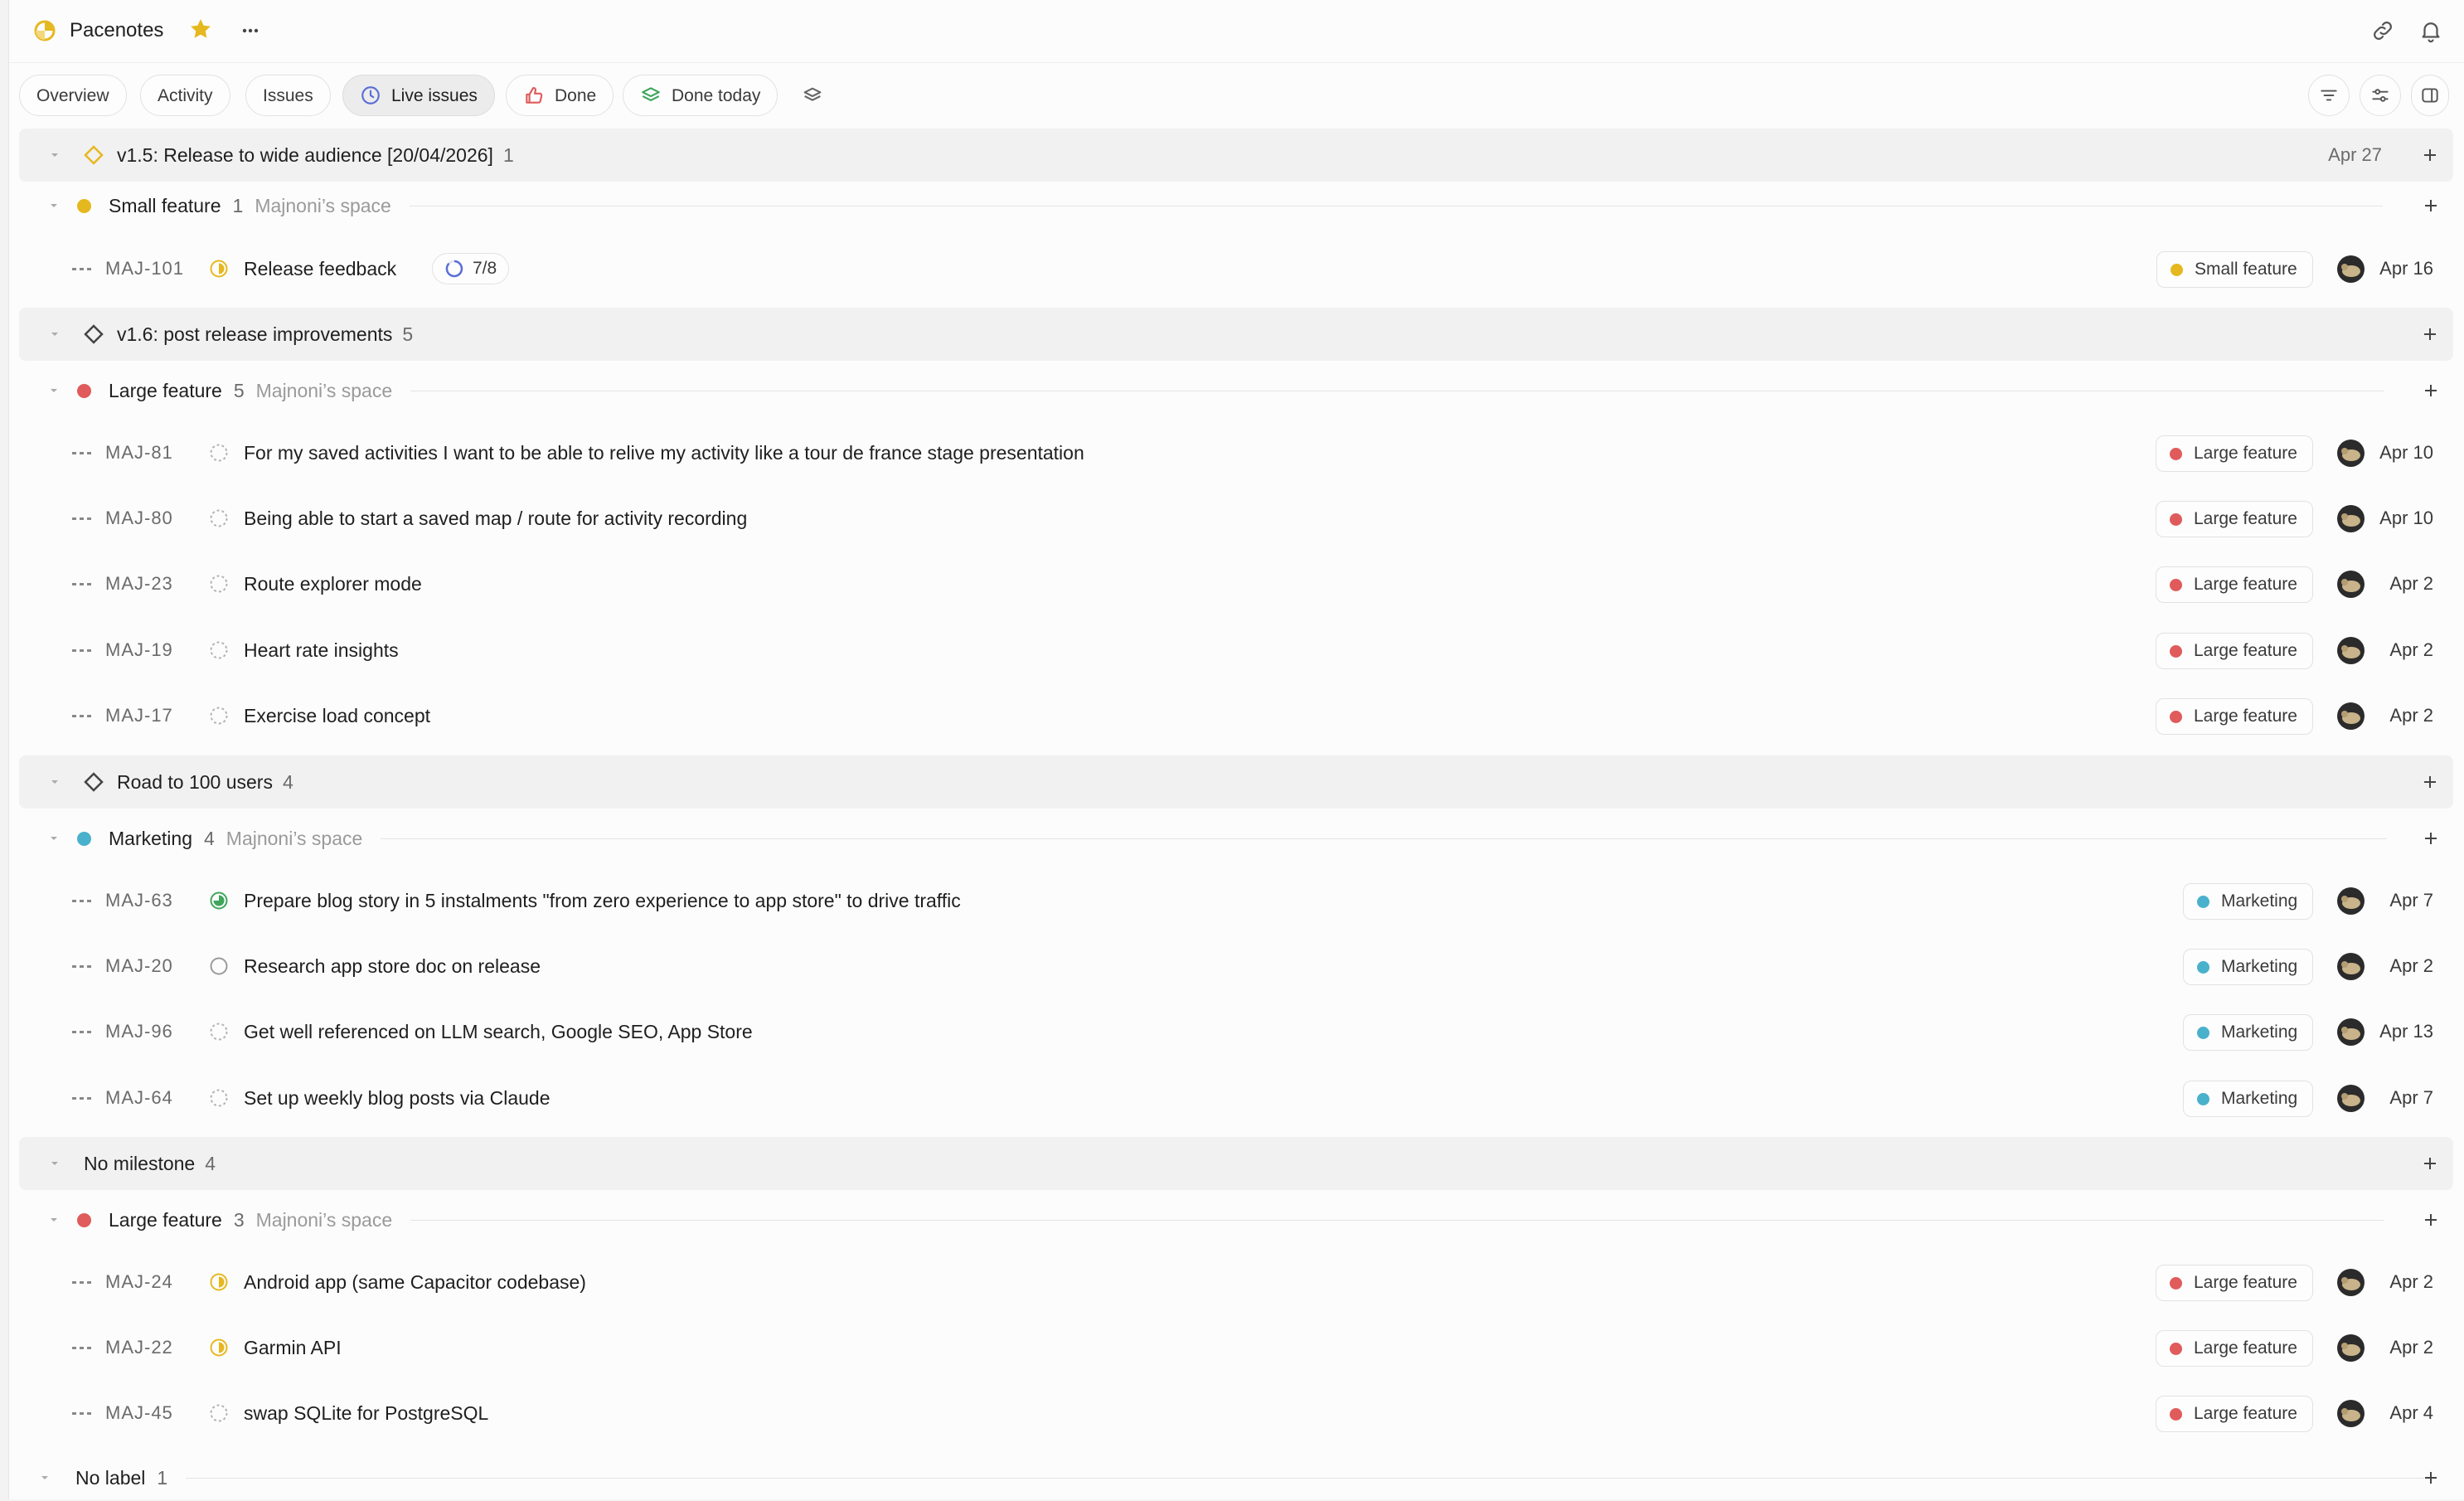  Describe the element at coordinates (398, 1098) in the screenshot. I see `issue-title: Set up weekly blog posts via Claude` at that location.